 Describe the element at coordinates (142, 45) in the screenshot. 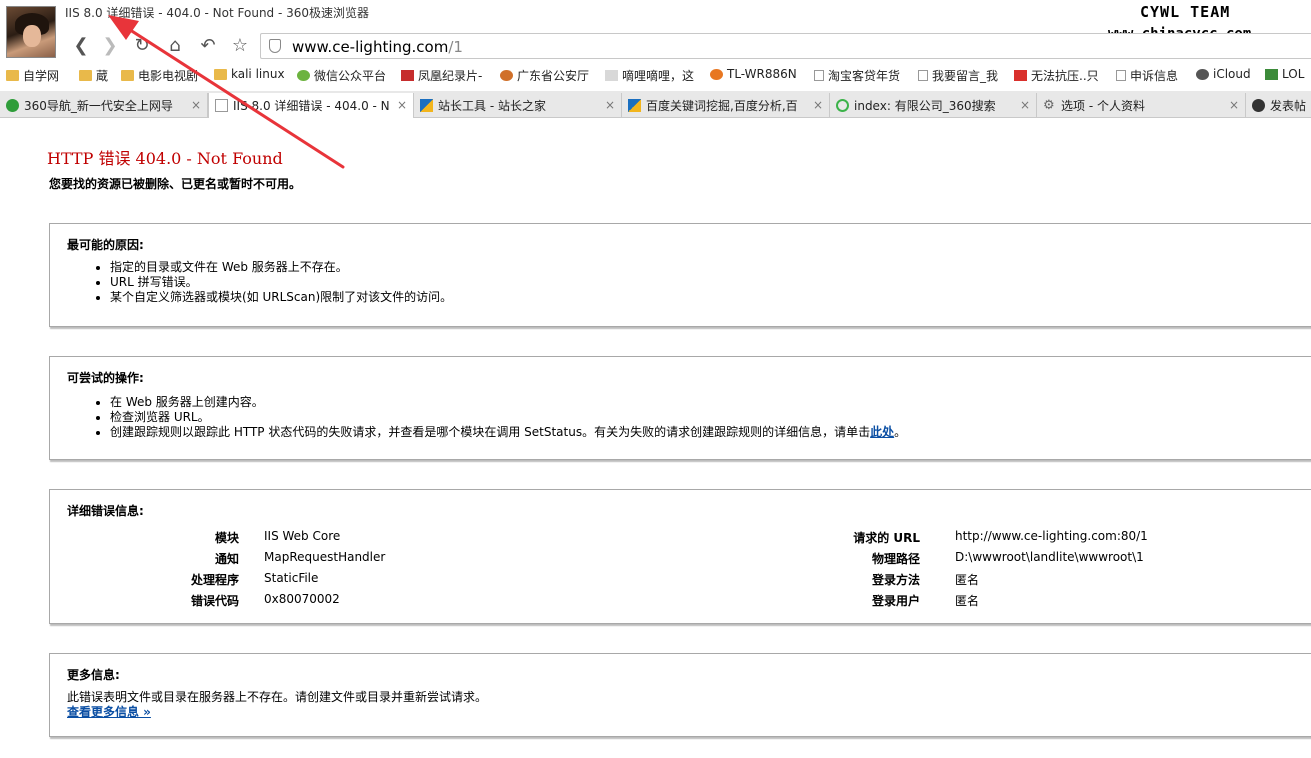

I see `refresh-icon: ↻` at that location.